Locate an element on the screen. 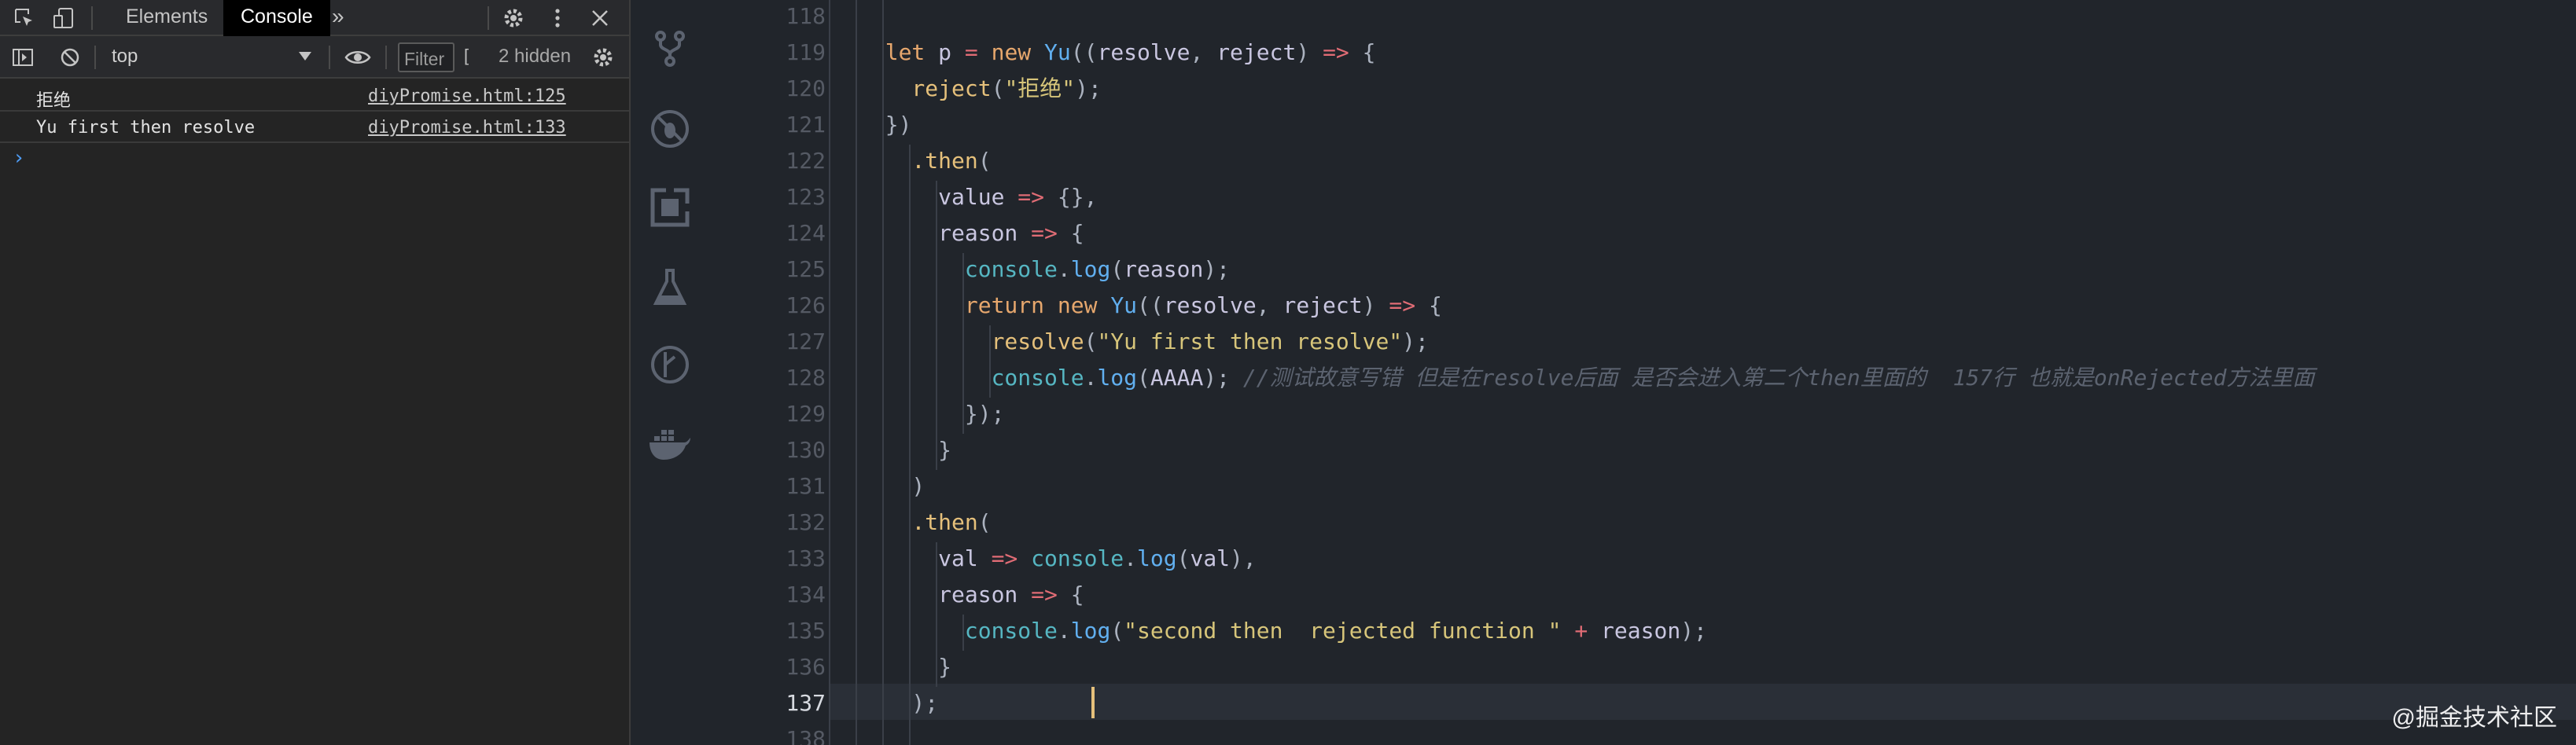 The image size is (2576, 745). code-token: p is located at coordinates (951, 52).